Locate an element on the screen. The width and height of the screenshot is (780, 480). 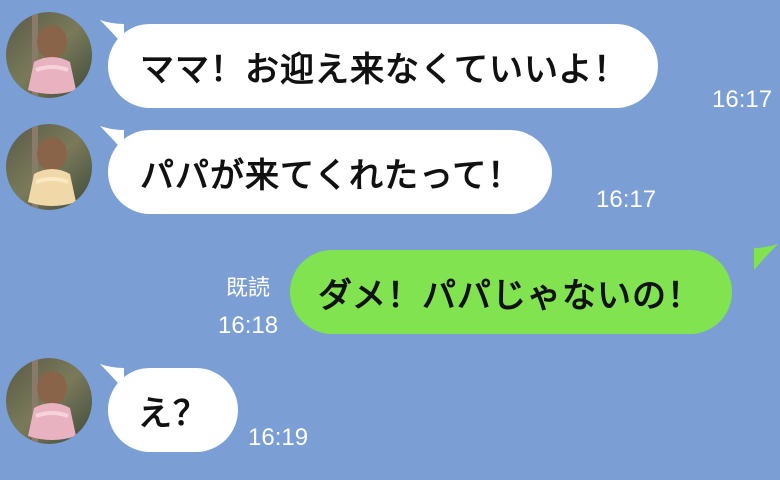
message-bubble: ダメ！パパじゃないの！ is located at coordinates (511, 292).